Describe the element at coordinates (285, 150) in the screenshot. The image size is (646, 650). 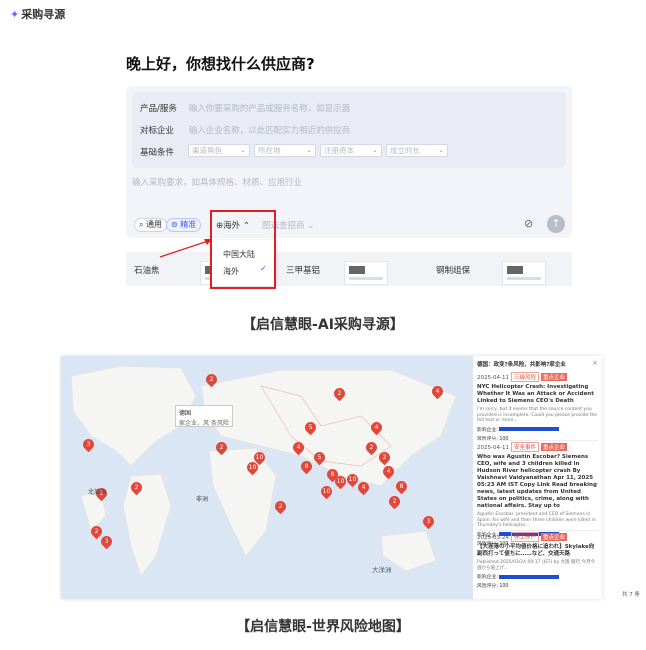
I see `location-select: 所在地 ⌄` at that location.